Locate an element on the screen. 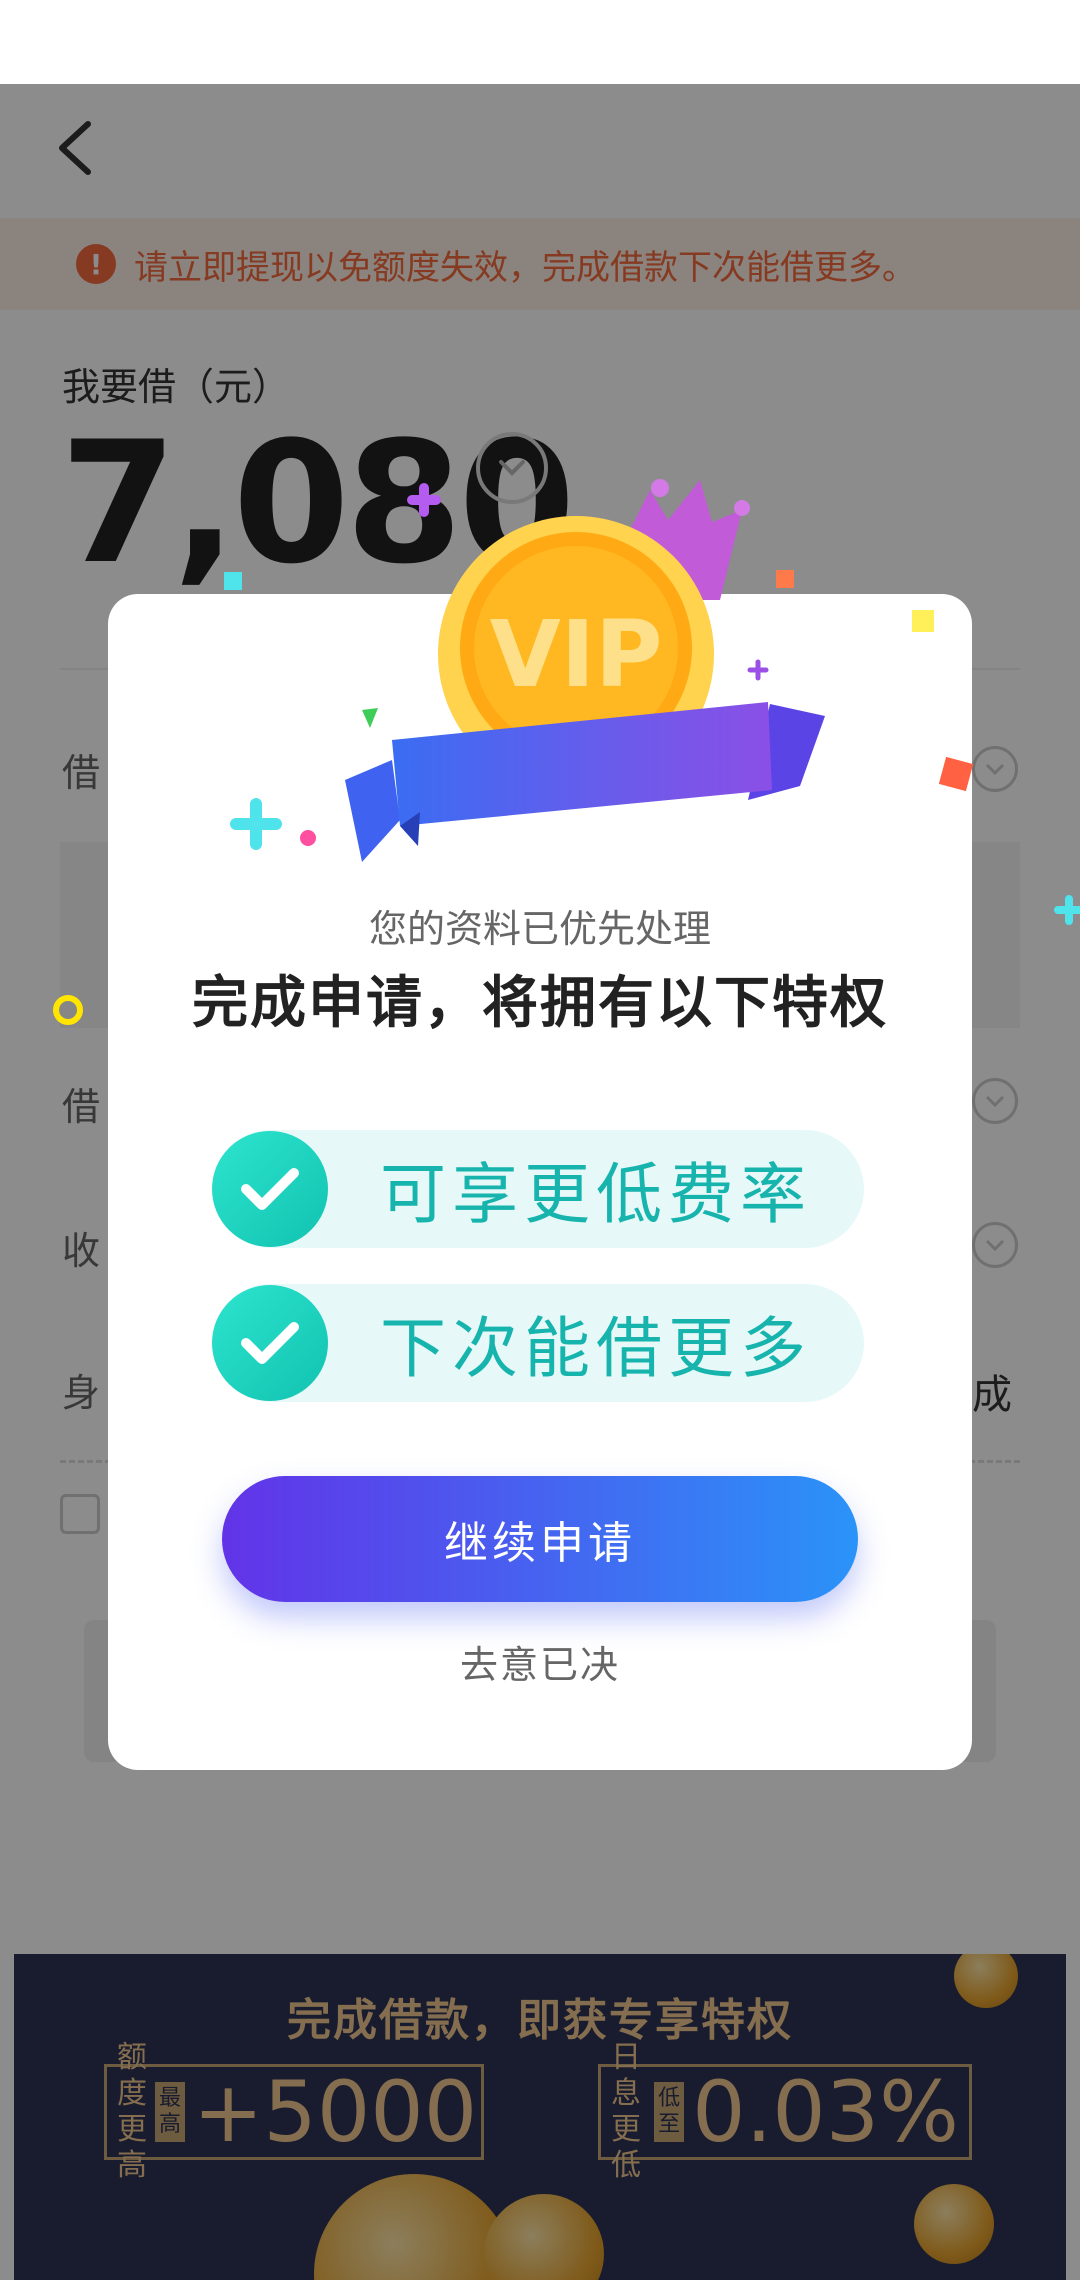  status-bar: 4G 4GHD 00:27 5.40 KB/s 4G 63 is located at coordinates (540, 42).